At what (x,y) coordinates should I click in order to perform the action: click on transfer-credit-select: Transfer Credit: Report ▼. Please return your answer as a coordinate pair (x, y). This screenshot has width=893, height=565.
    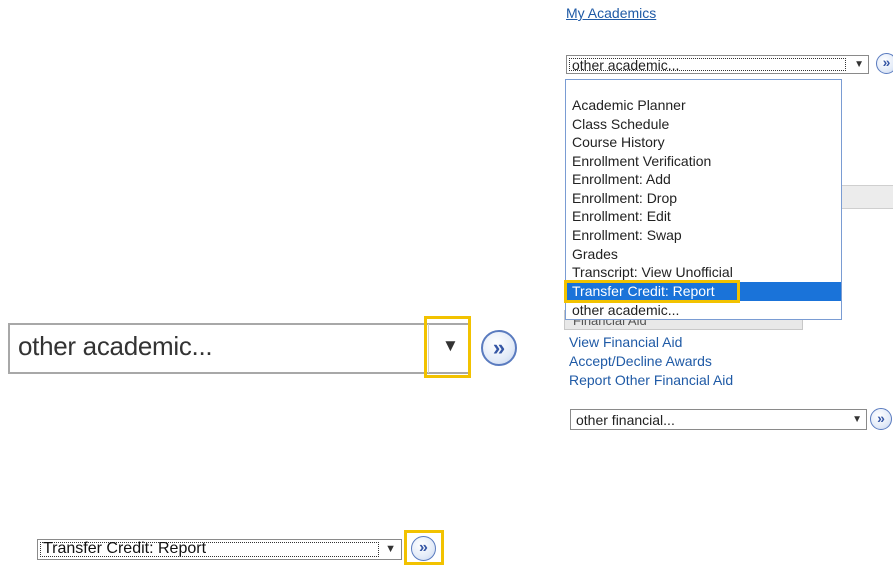
    Looking at the image, I should click on (219, 549).